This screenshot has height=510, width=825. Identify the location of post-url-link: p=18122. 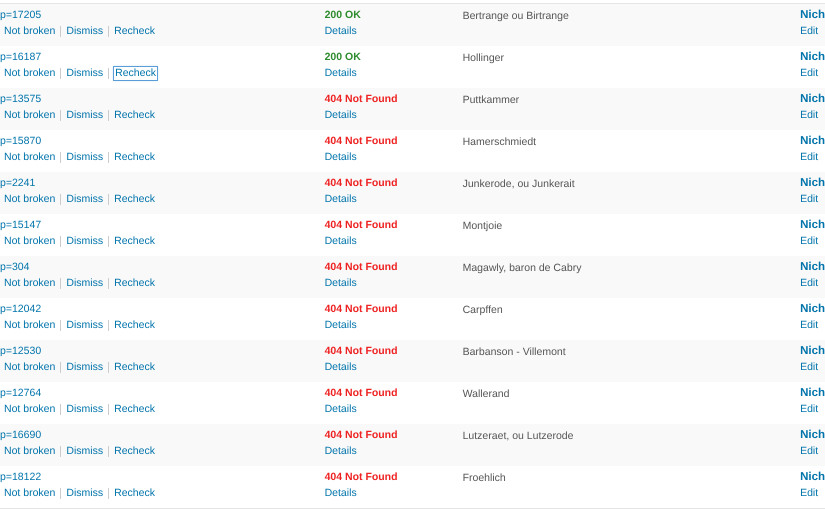
(21, 477).